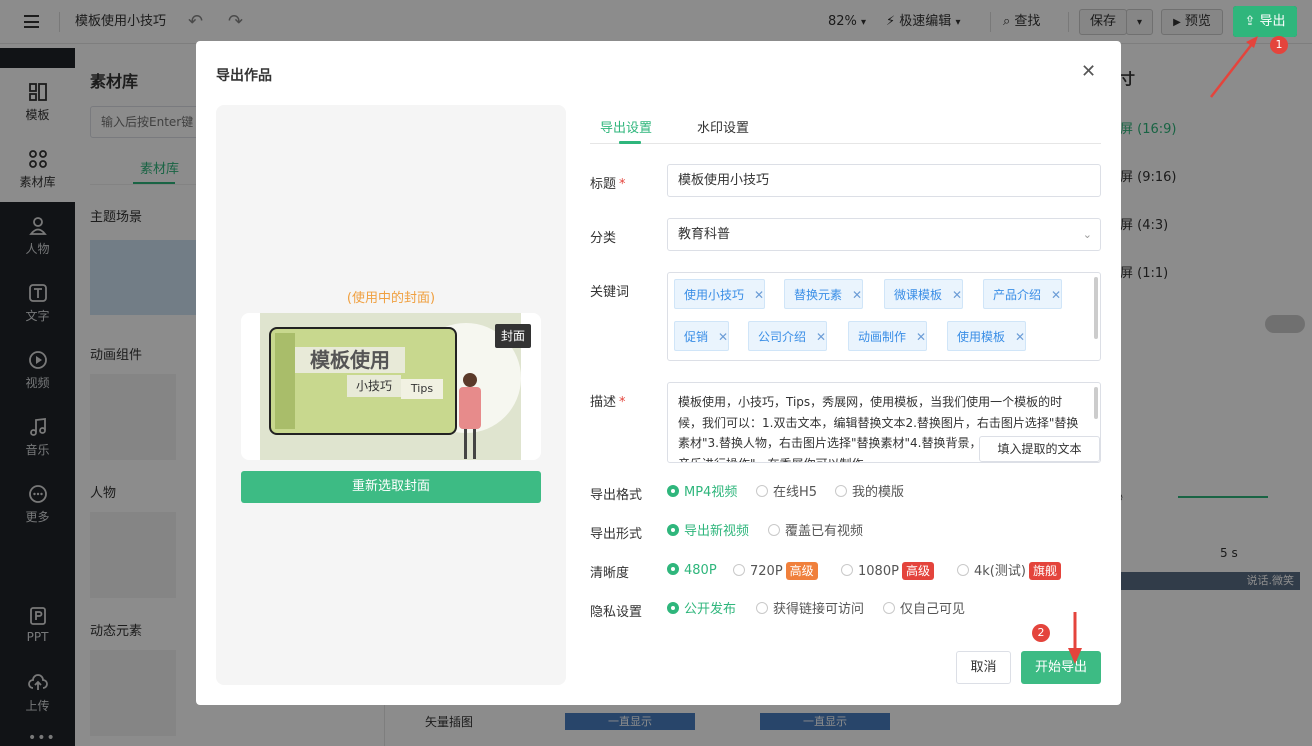  I want to click on tag-label: 产品介绍, so click(1017, 295).